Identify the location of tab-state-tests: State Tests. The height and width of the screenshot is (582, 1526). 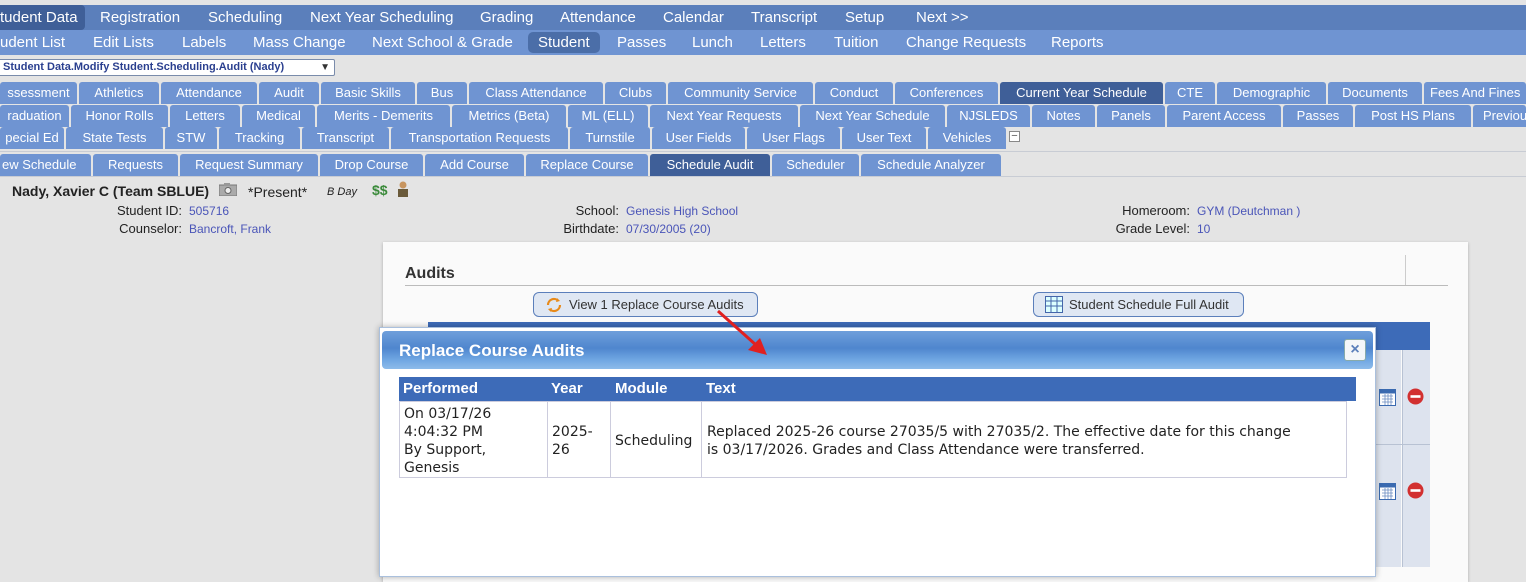
(114, 138).